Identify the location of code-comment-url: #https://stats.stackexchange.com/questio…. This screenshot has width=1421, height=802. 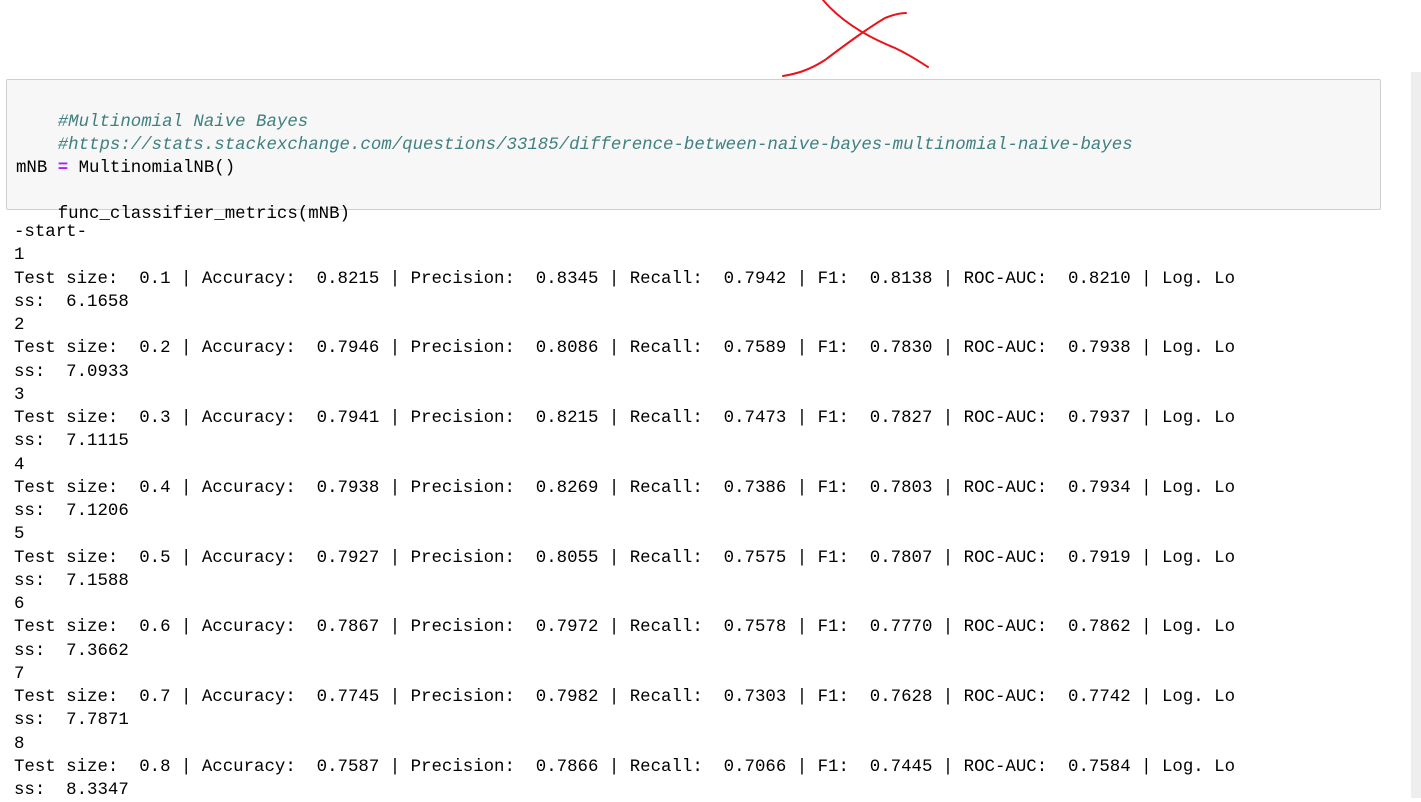
(595, 145).